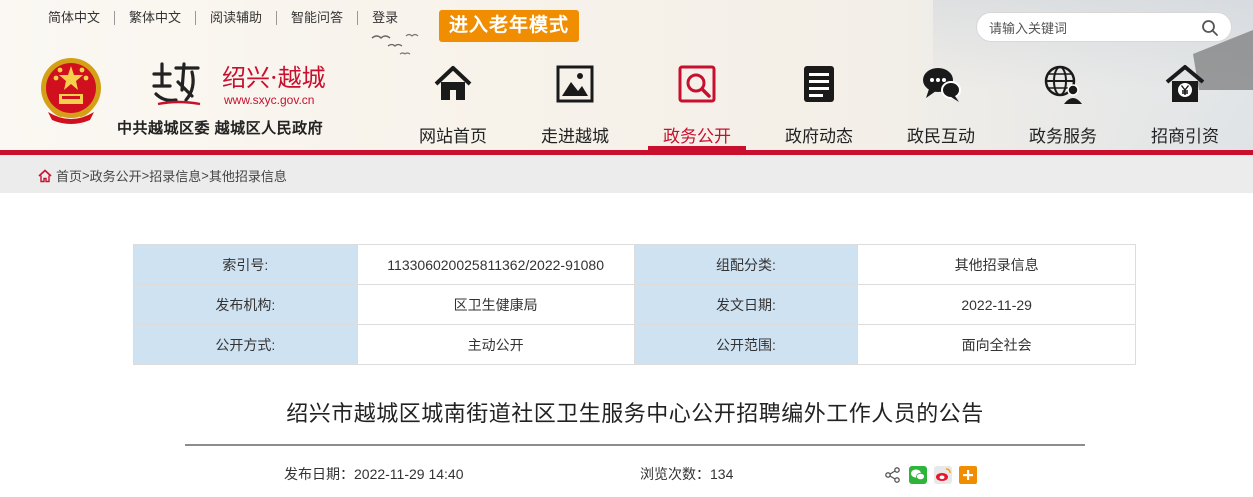  Describe the element at coordinates (248, 175) in the screenshot. I see `breadcrumb-other-recruitment: 其他招录信息` at that location.